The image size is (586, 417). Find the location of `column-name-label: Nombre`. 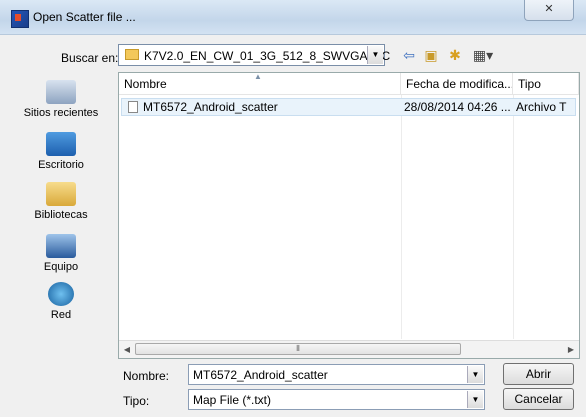

column-name-label: Nombre is located at coordinates (145, 84).